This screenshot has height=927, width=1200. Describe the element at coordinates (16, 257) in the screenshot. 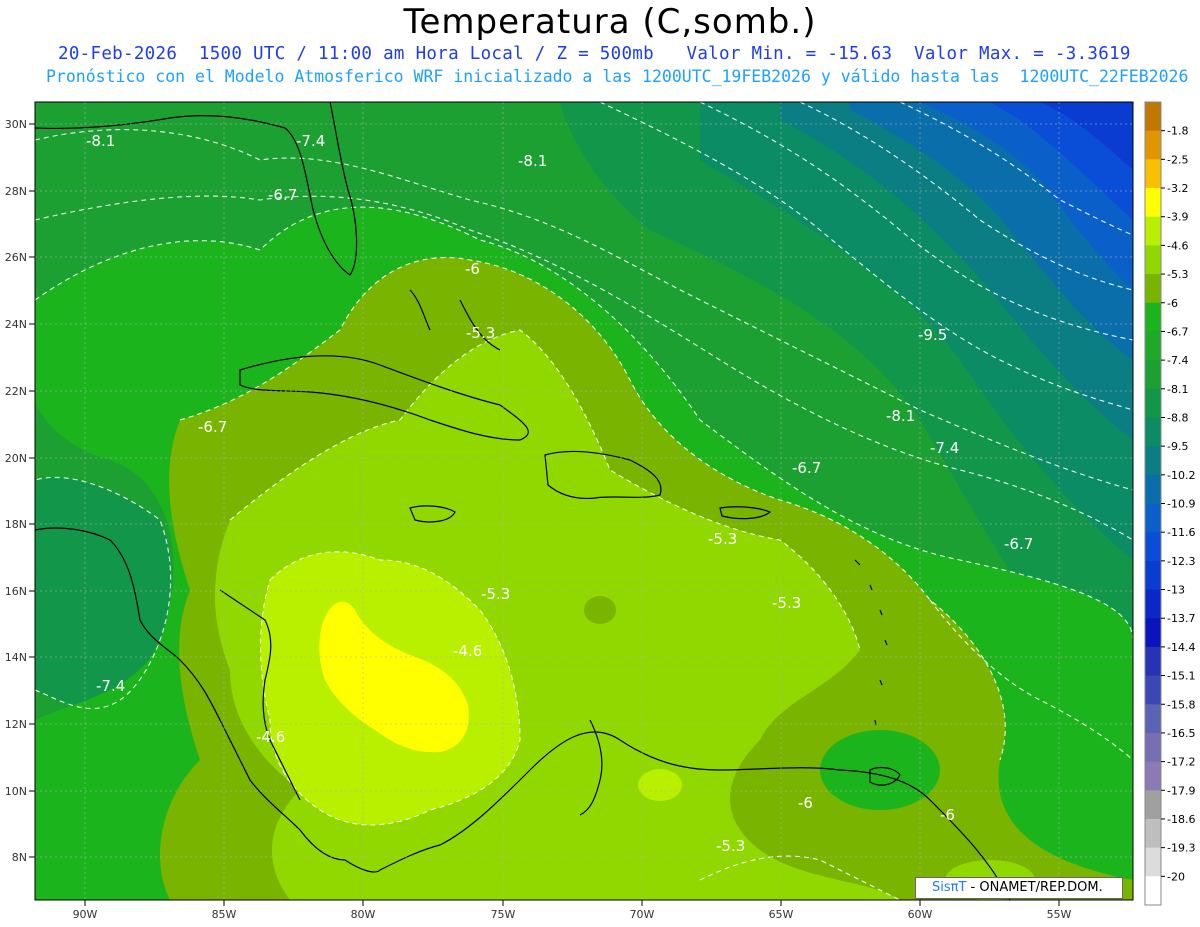

I see `lat-label: 26N` at that location.